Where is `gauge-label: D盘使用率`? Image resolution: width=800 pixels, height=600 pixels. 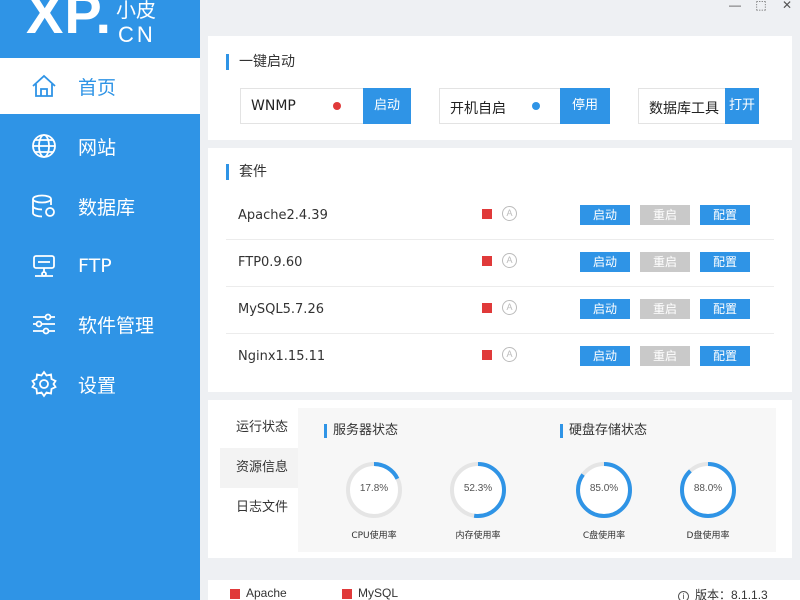 gauge-label: D盘使用率 is located at coordinates (708, 536).